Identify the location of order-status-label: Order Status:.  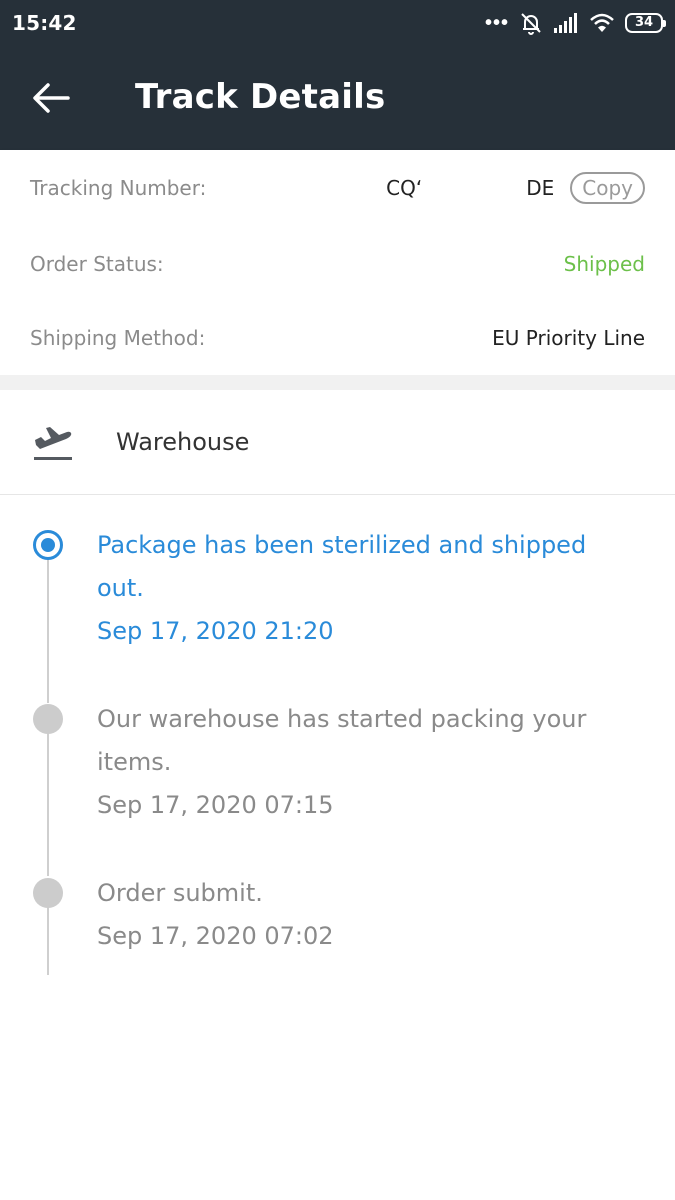
(97, 264).